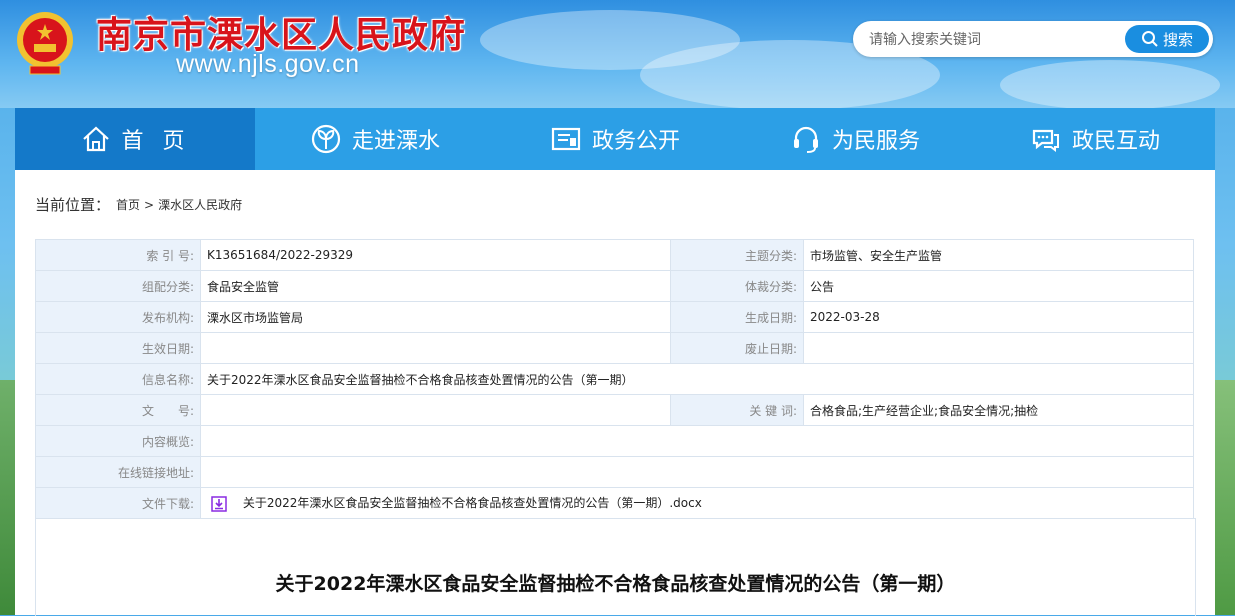 The width and height of the screenshot is (1235, 616). What do you see at coordinates (95, 139) in the screenshot?
I see `home-icon` at bounding box center [95, 139].